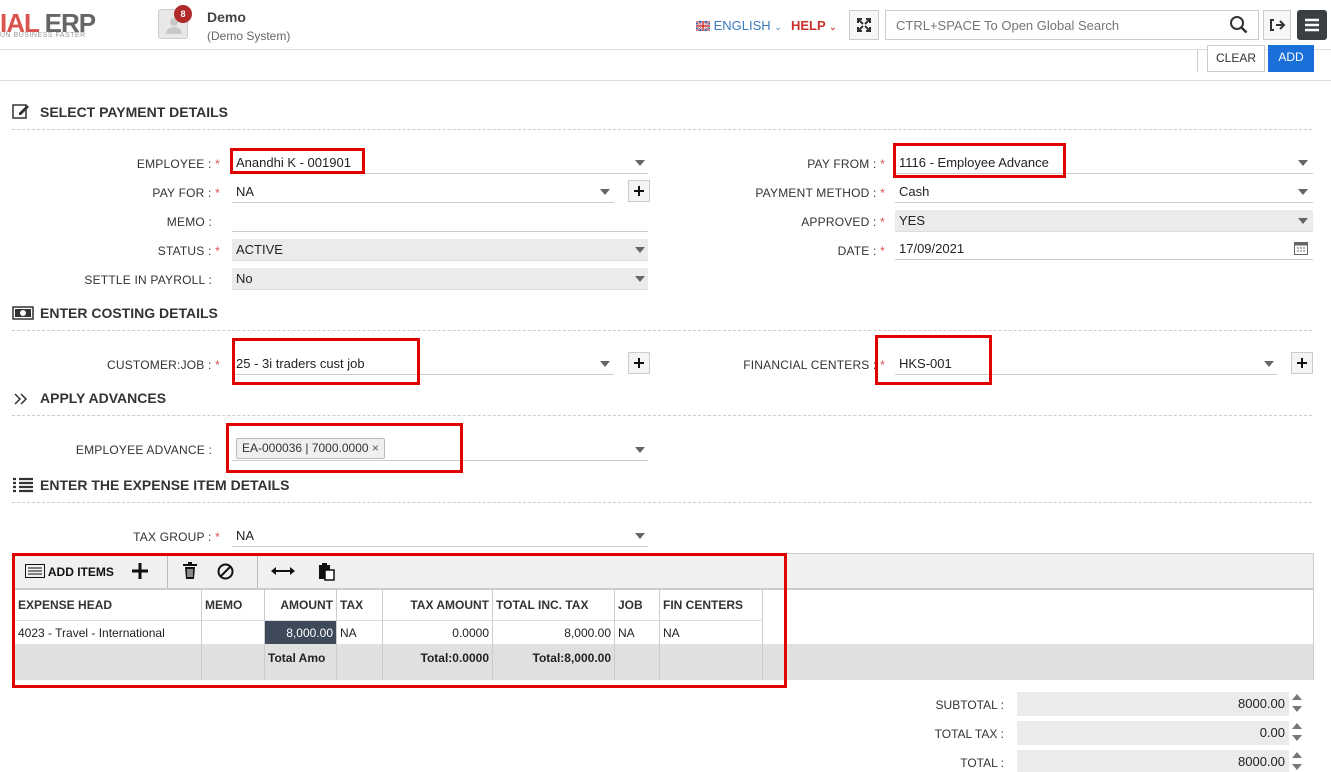 Image resolution: width=1331 pixels, height=772 pixels. I want to click on settle-in-payroll-label: SETTLE IN PAYROLL :, so click(148, 280).